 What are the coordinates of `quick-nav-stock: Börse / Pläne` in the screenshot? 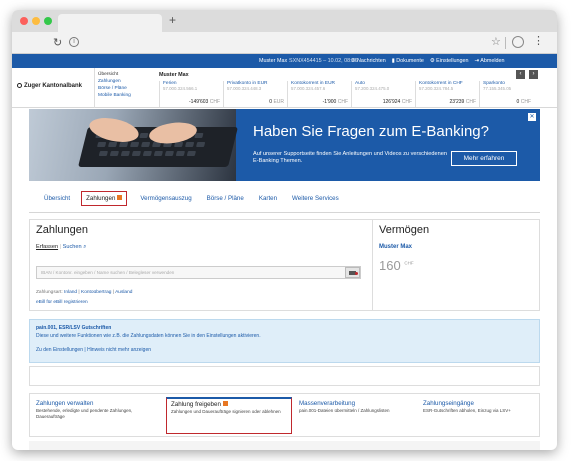 It's located at (125, 88).